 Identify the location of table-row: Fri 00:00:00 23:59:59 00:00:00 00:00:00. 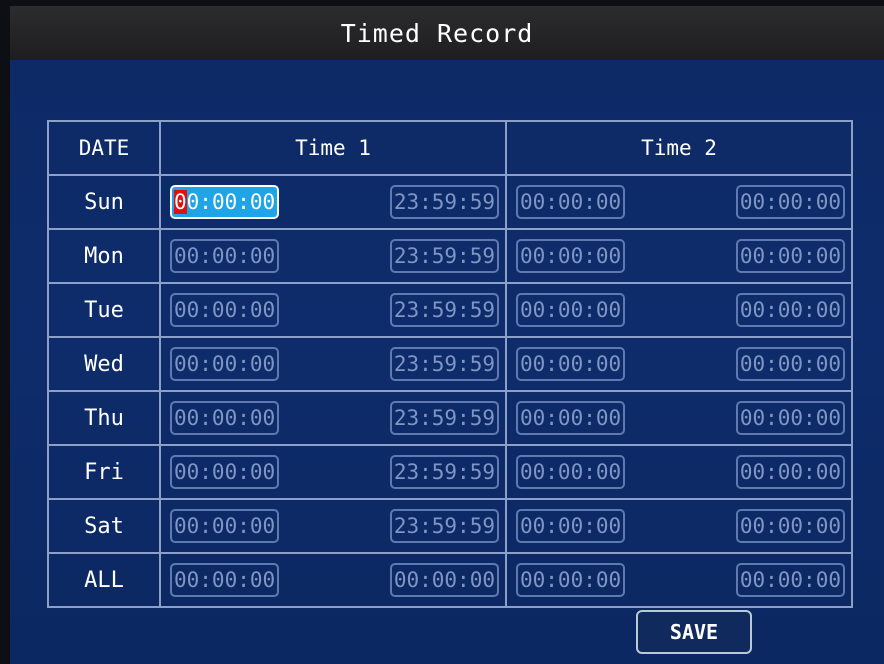
(450, 472).